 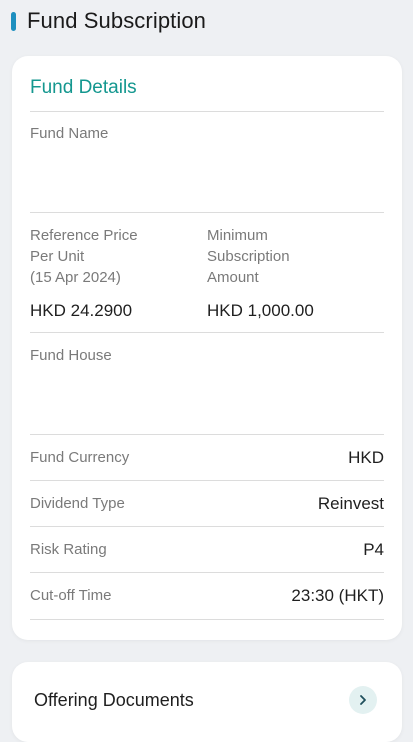 I want to click on fund-details-title: Fund Details, so click(x=83, y=87).